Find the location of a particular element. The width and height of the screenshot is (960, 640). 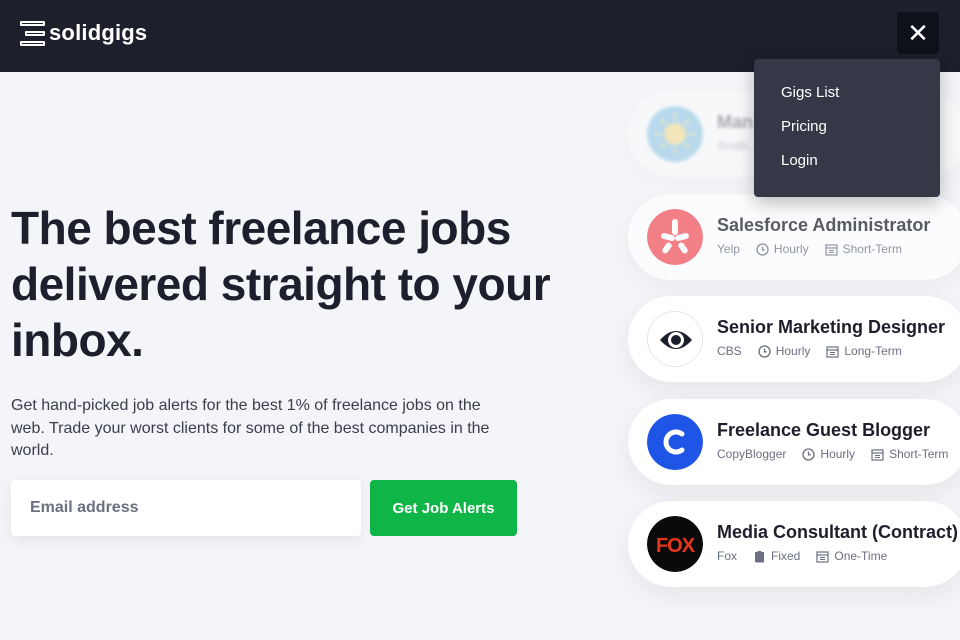

sun-logo-icon is located at coordinates (675, 134).